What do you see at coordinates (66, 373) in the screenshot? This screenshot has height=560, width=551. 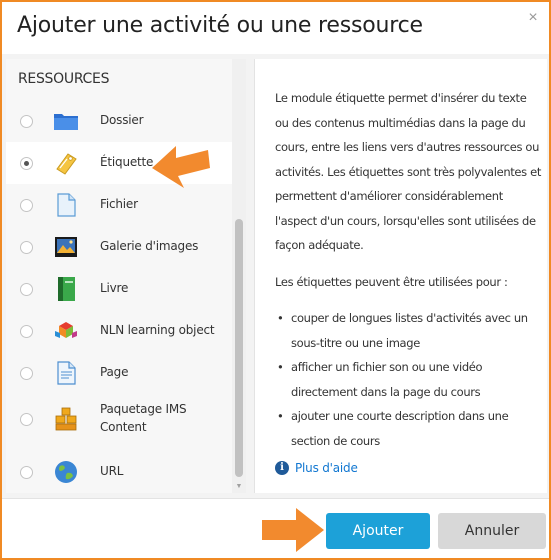 I see `page-icon` at bounding box center [66, 373].